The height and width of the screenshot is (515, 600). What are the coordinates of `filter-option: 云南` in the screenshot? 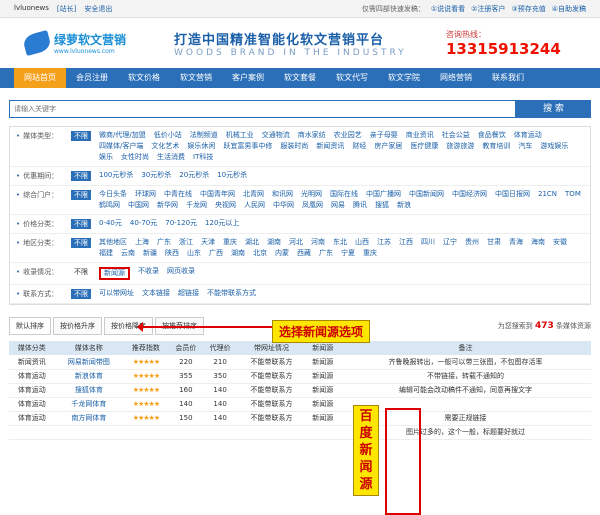 It's located at (128, 253).